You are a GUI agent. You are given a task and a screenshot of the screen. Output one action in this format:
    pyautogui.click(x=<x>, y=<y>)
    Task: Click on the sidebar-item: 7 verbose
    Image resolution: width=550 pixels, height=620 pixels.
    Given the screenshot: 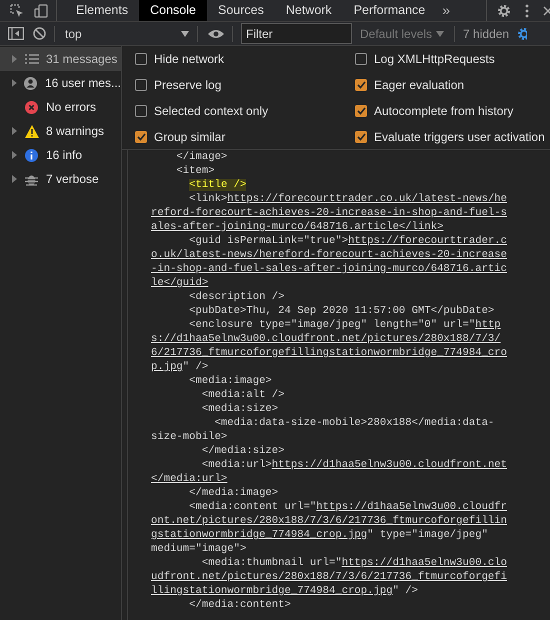 What is the action you would take?
    pyautogui.click(x=60, y=179)
    